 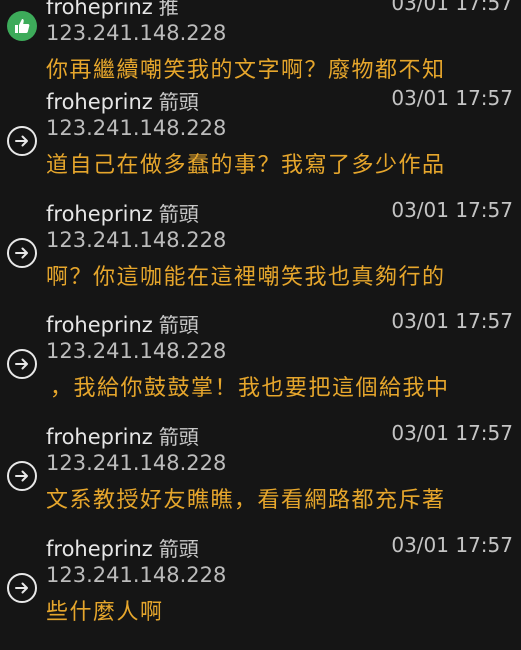 What do you see at coordinates (250, 388) in the screenshot?
I see `push-content: ，我給你鼓鼓掌！我也要把這個給我中` at bounding box center [250, 388].